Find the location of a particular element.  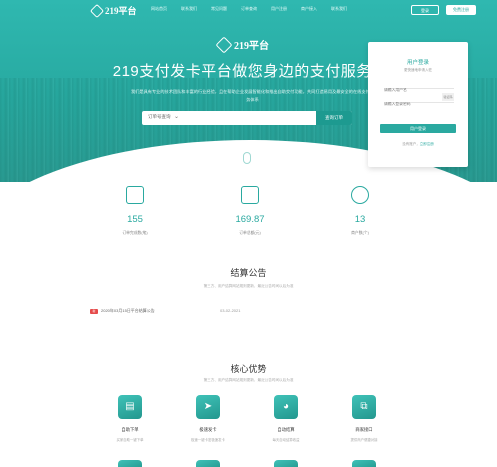

announcement-item-date: 03-02-2021 is located at coordinates (230, 310).